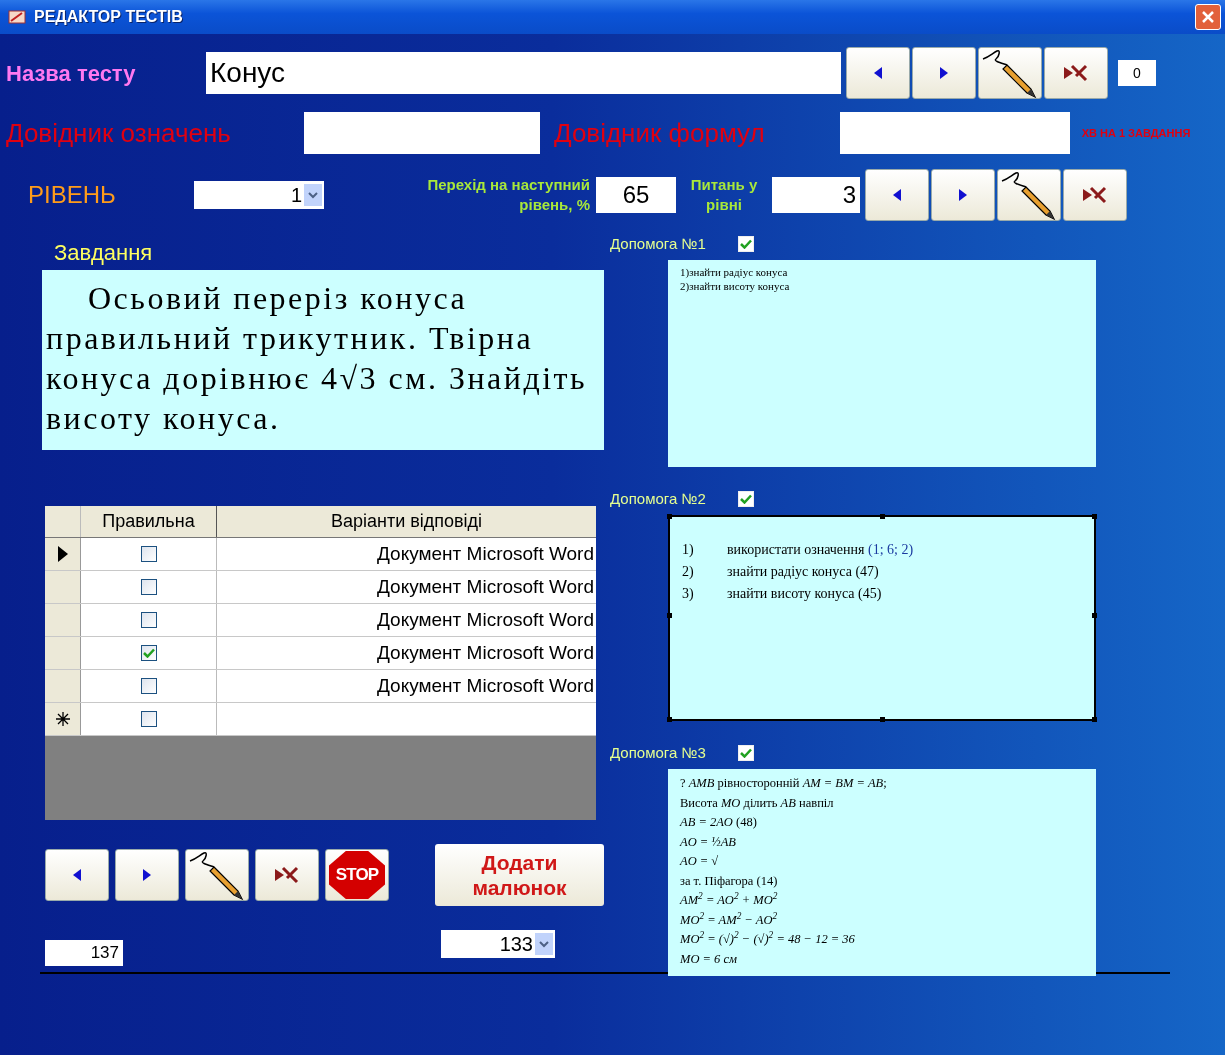 Image resolution: width=1225 pixels, height=1055 pixels. Describe the element at coordinates (108, 17) in the screenshot. I see `window-title: РЕДАКТОР ТЕСТІВ` at that location.